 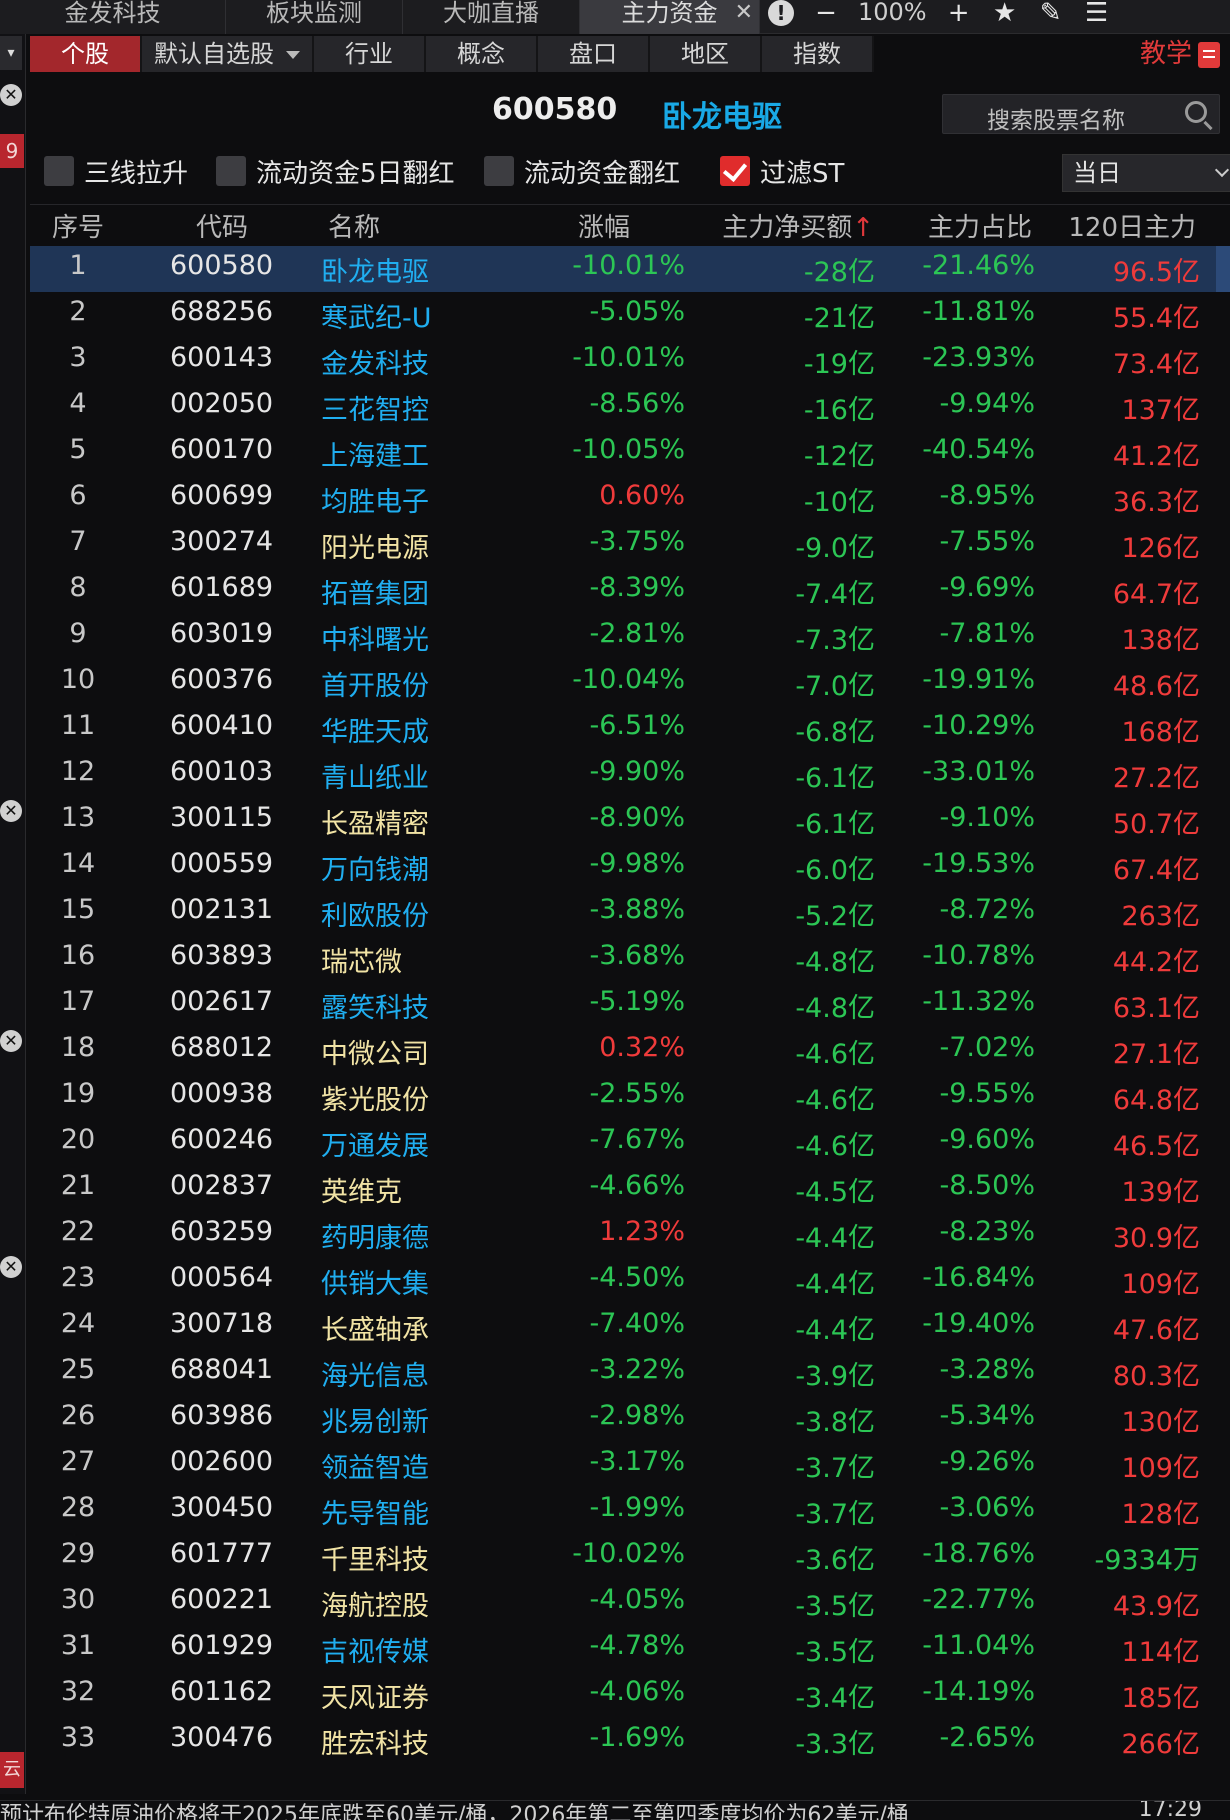 What do you see at coordinates (314, 17) in the screenshot?
I see `top-tab-sector-monitor: 板块监测` at bounding box center [314, 17].